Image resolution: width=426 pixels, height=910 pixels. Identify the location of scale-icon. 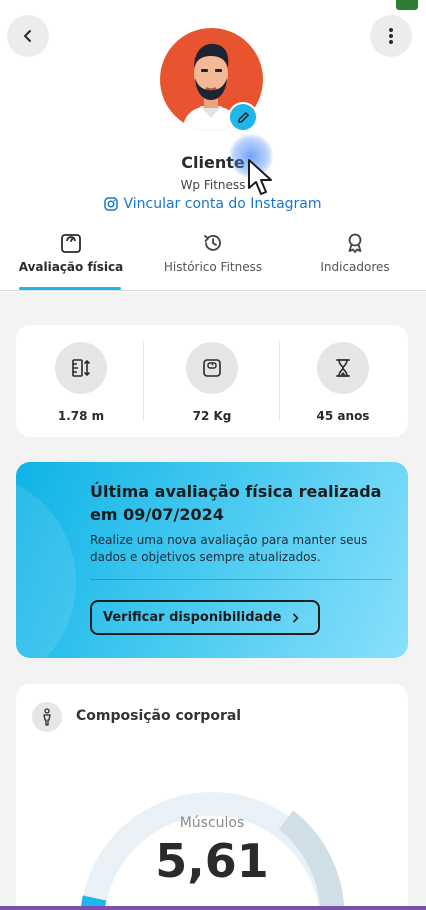
(71, 243).